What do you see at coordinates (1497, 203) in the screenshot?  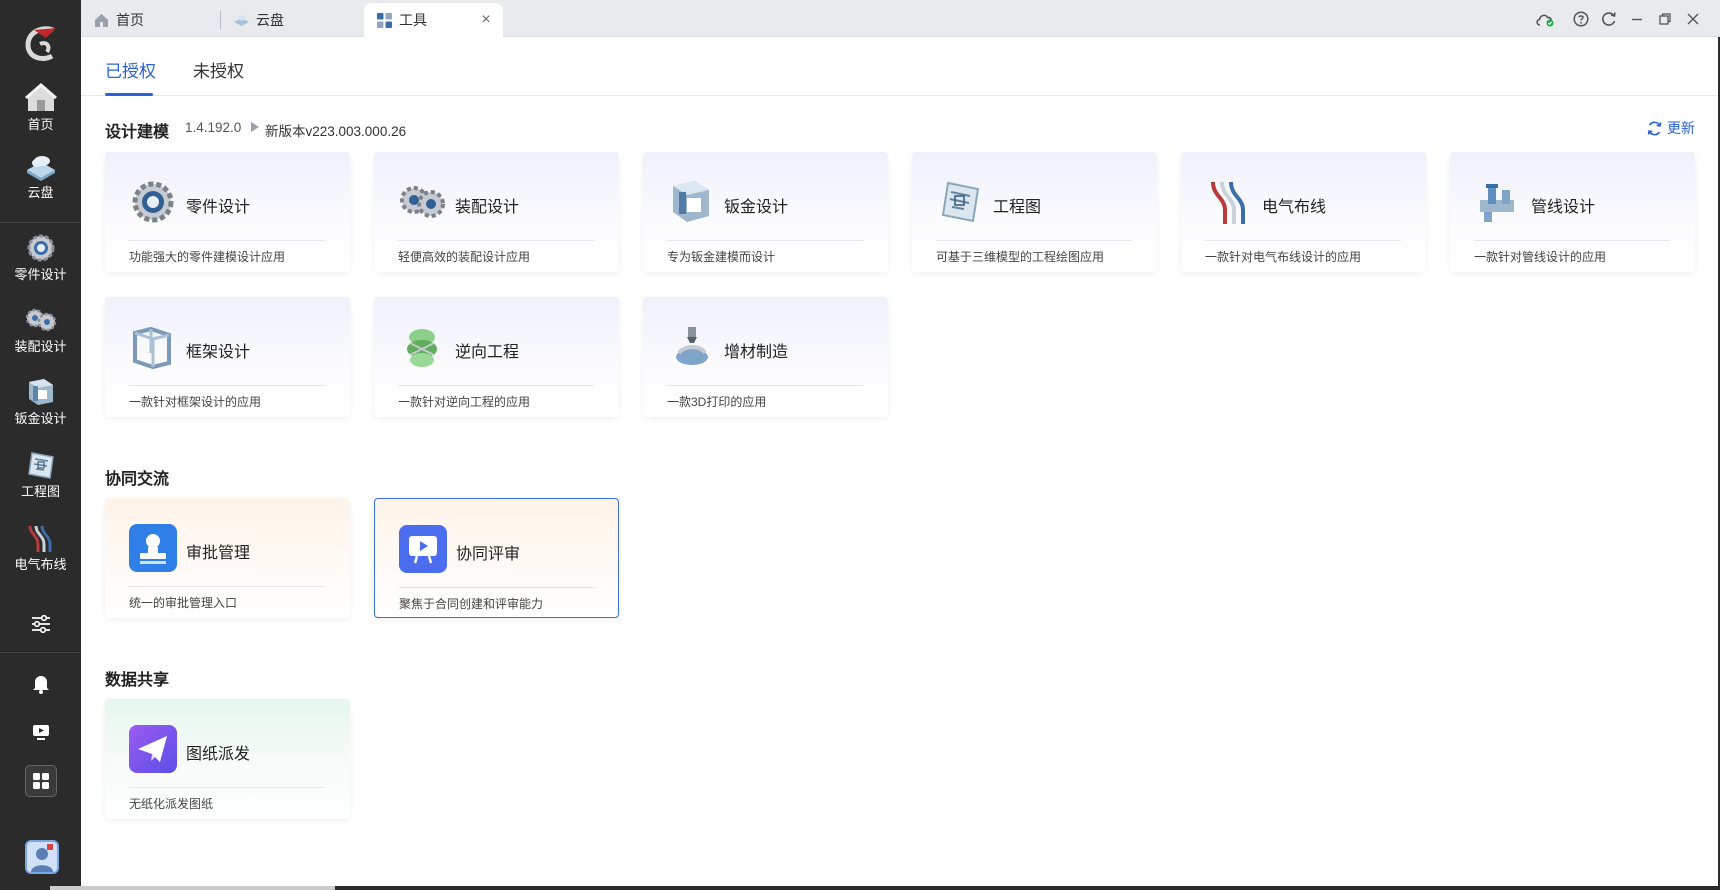 I see `pipe-icon` at bounding box center [1497, 203].